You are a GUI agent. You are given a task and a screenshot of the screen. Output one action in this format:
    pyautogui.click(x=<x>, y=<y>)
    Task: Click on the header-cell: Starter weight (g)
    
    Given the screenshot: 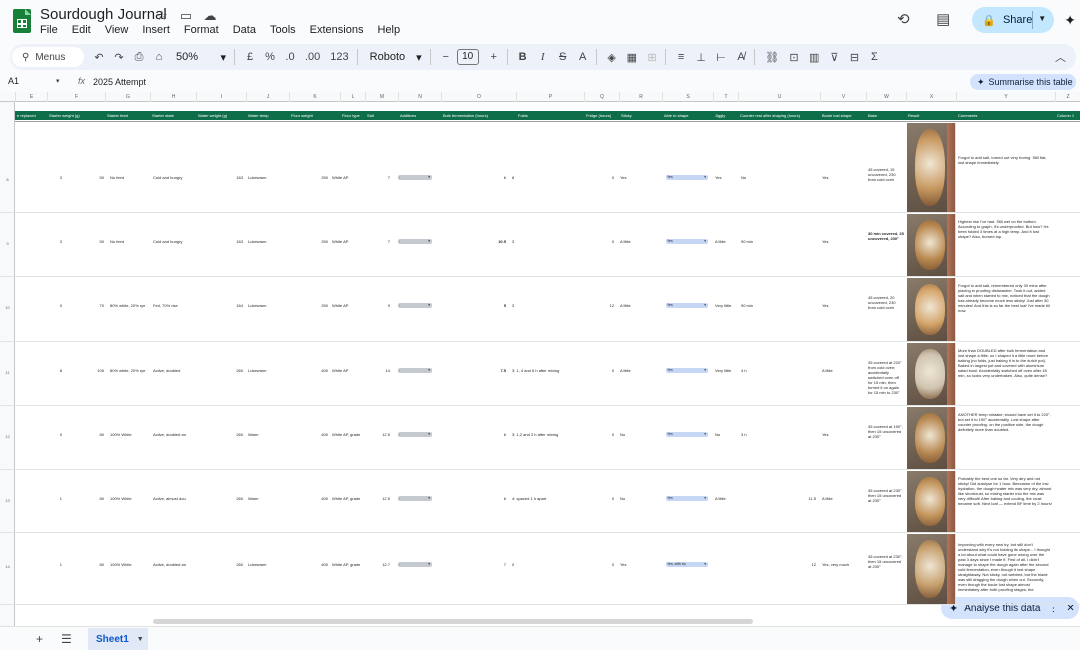 What is the action you would take?
    pyautogui.click(x=76, y=115)
    